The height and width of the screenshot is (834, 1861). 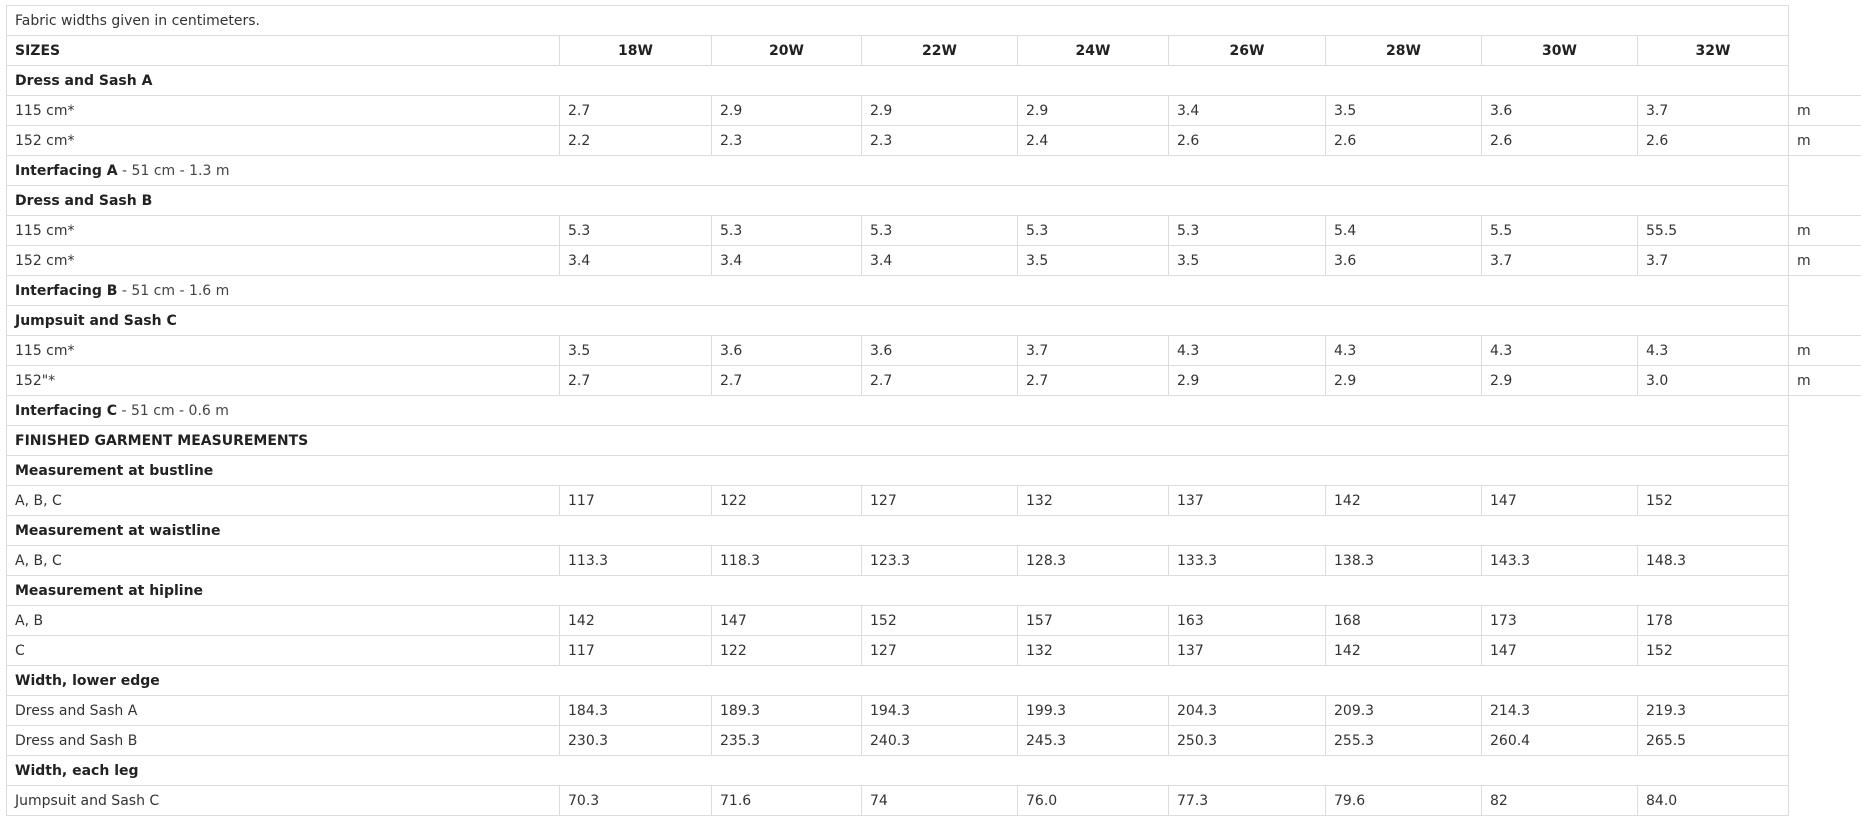 I want to click on row-label: Dress and Sash B, so click(x=283, y=740).